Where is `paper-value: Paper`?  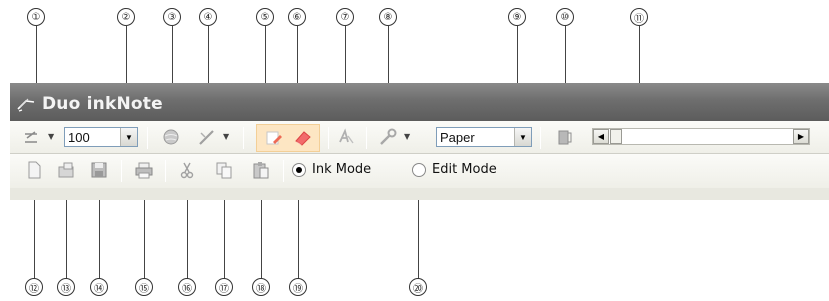 paper-value: Paper is located at coordinates (457, 137).